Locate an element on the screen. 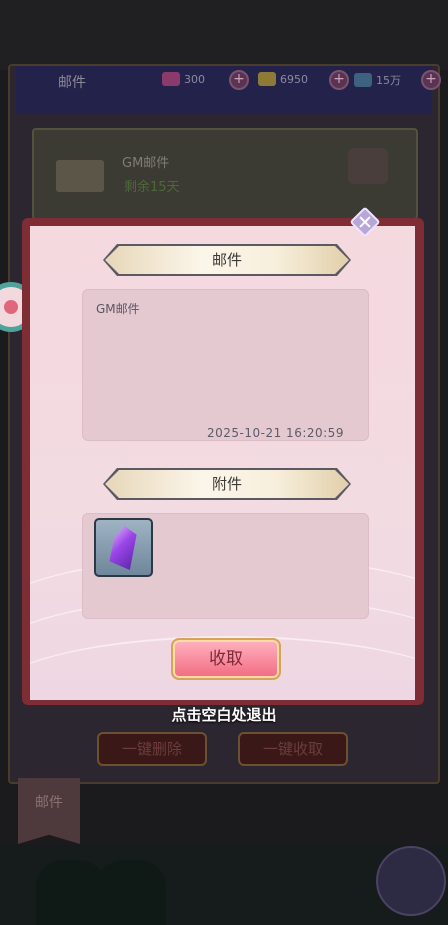 This screenshot has width=448, height=925. attachment-header: 附件 is located at coordinates (227, 484).